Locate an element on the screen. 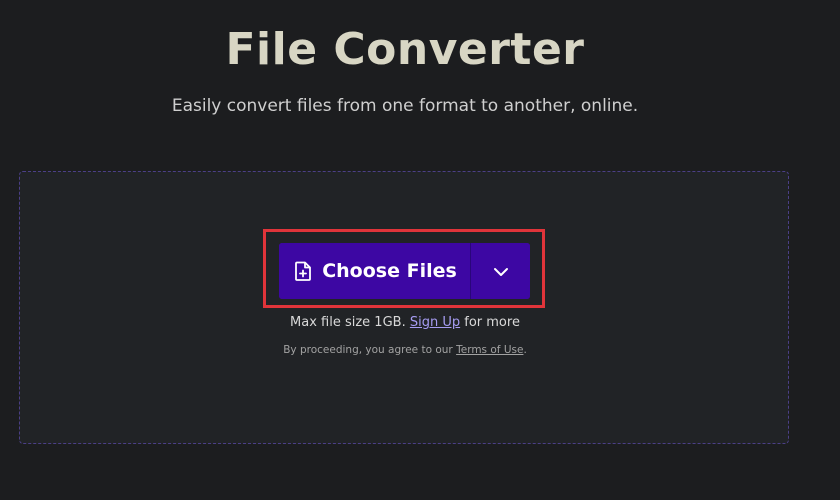  choose-files-button-group: Choose Files is located at coordinates (404, 271).